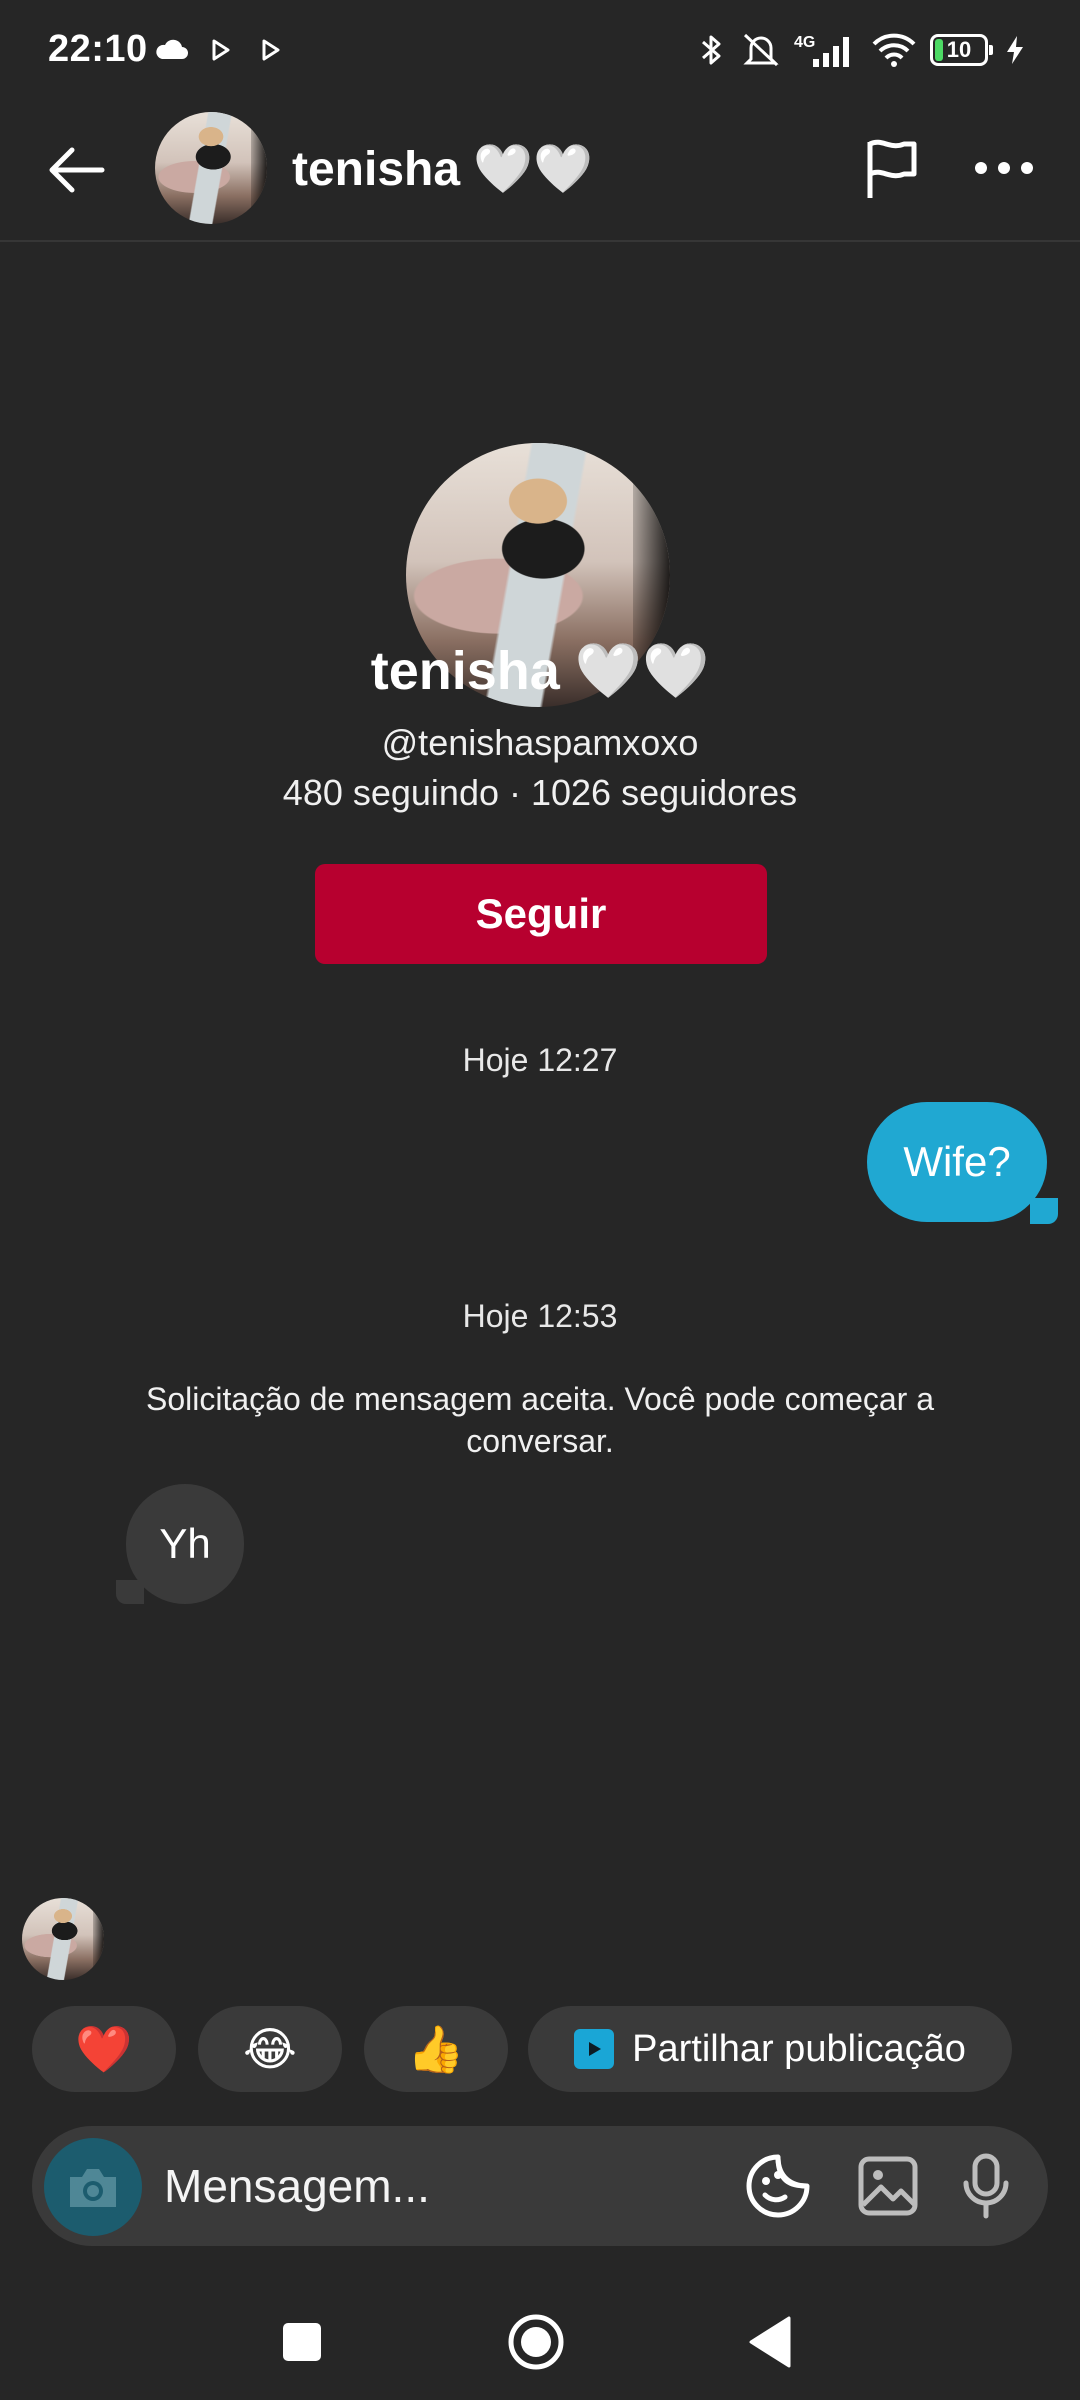 This screenshot has width=1080, height=2400. I want to click on status-time: 22:10, so click(98, 49).